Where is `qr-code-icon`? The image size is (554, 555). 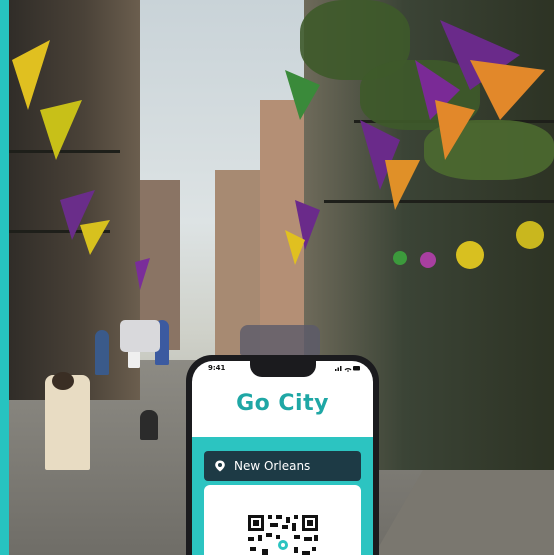
qr-code-icon is located at coordinates (283, 534).